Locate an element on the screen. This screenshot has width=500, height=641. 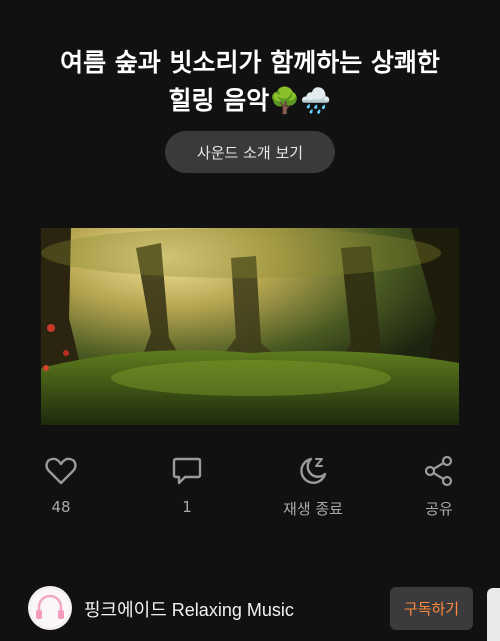
rain-cloud-emoji-icon: 🌧️ is located at coordinates (316, 100).